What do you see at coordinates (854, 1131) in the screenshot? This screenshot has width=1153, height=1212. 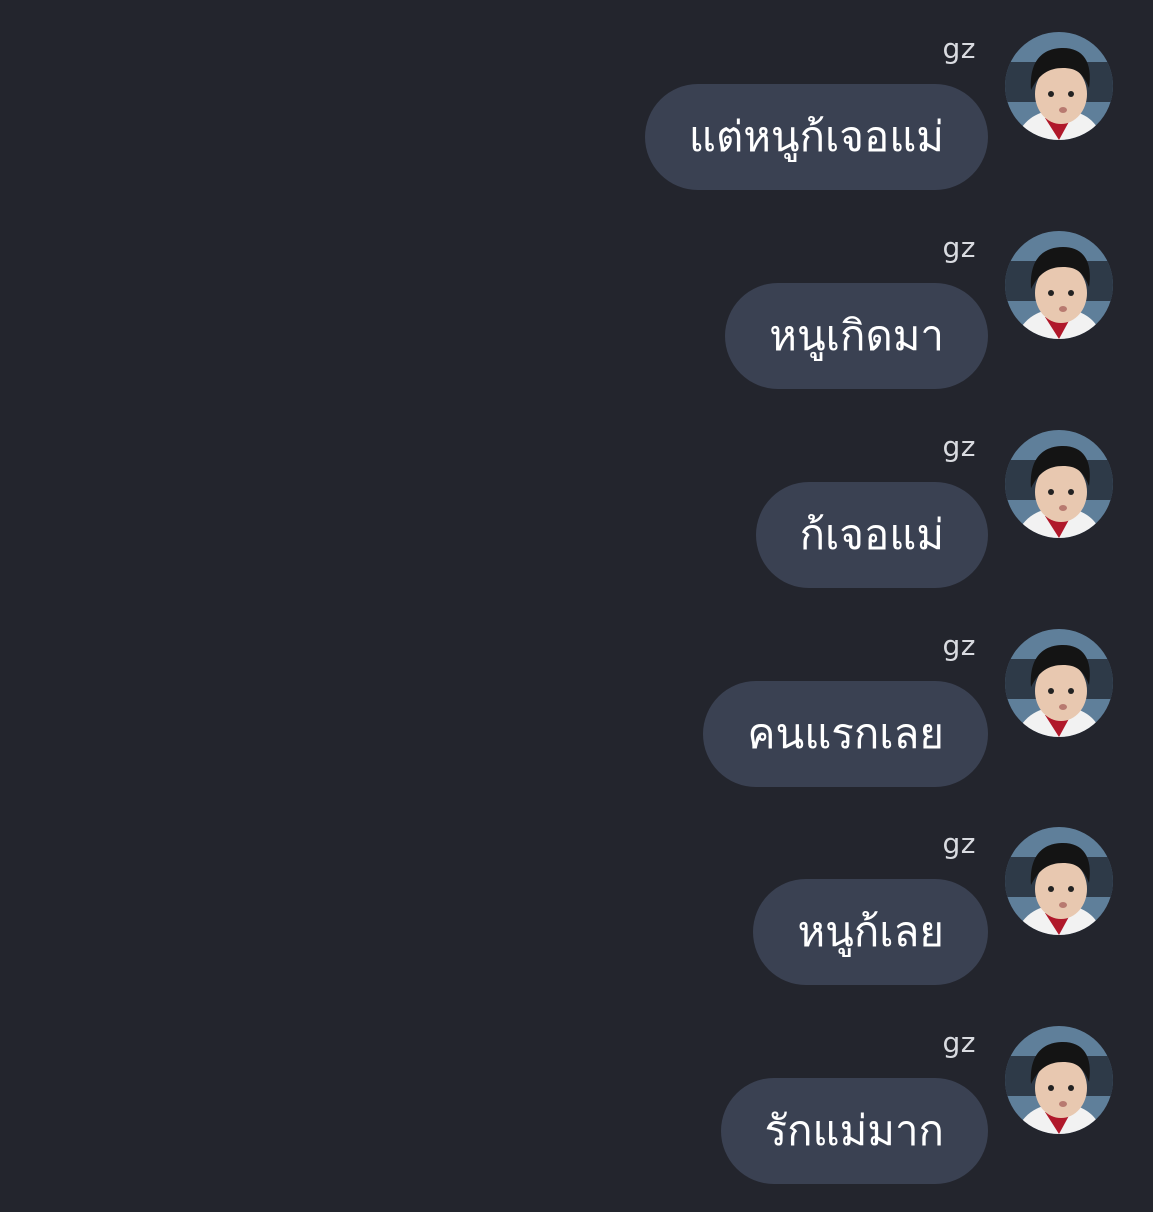 I see `message-bubble: รักแม่มาก` at bounding box center [854, 1131].